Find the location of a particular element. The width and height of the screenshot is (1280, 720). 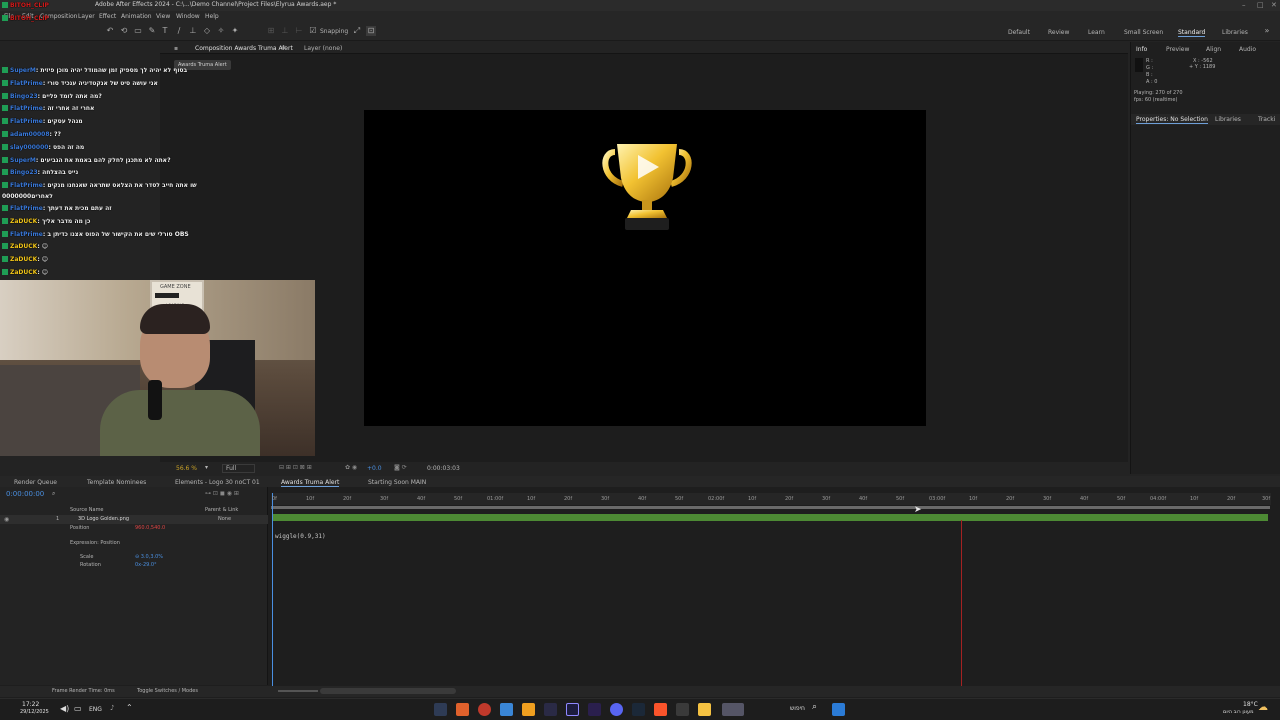

zoom-value: 56.6 % is located at coordinates (186, 468).